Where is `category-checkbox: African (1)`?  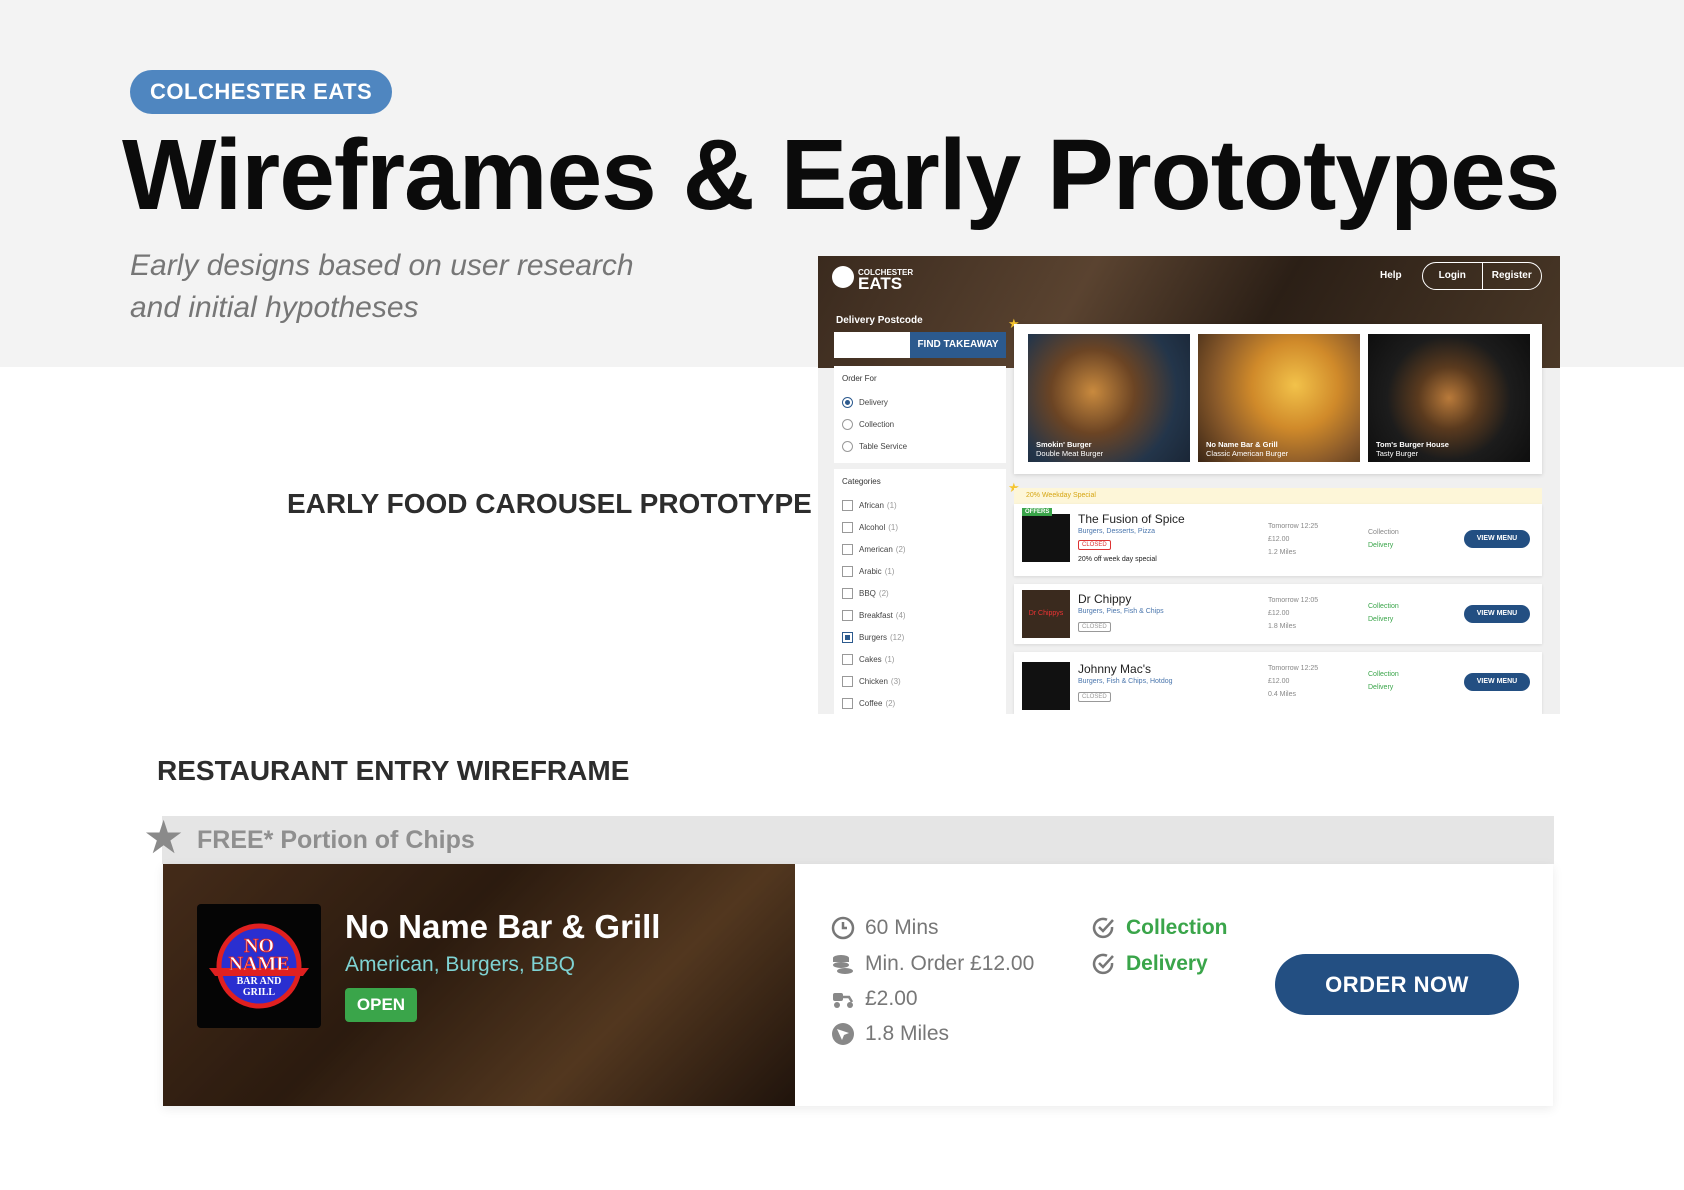
category-checkbox: African (1) is located at coordinates (920, 505).